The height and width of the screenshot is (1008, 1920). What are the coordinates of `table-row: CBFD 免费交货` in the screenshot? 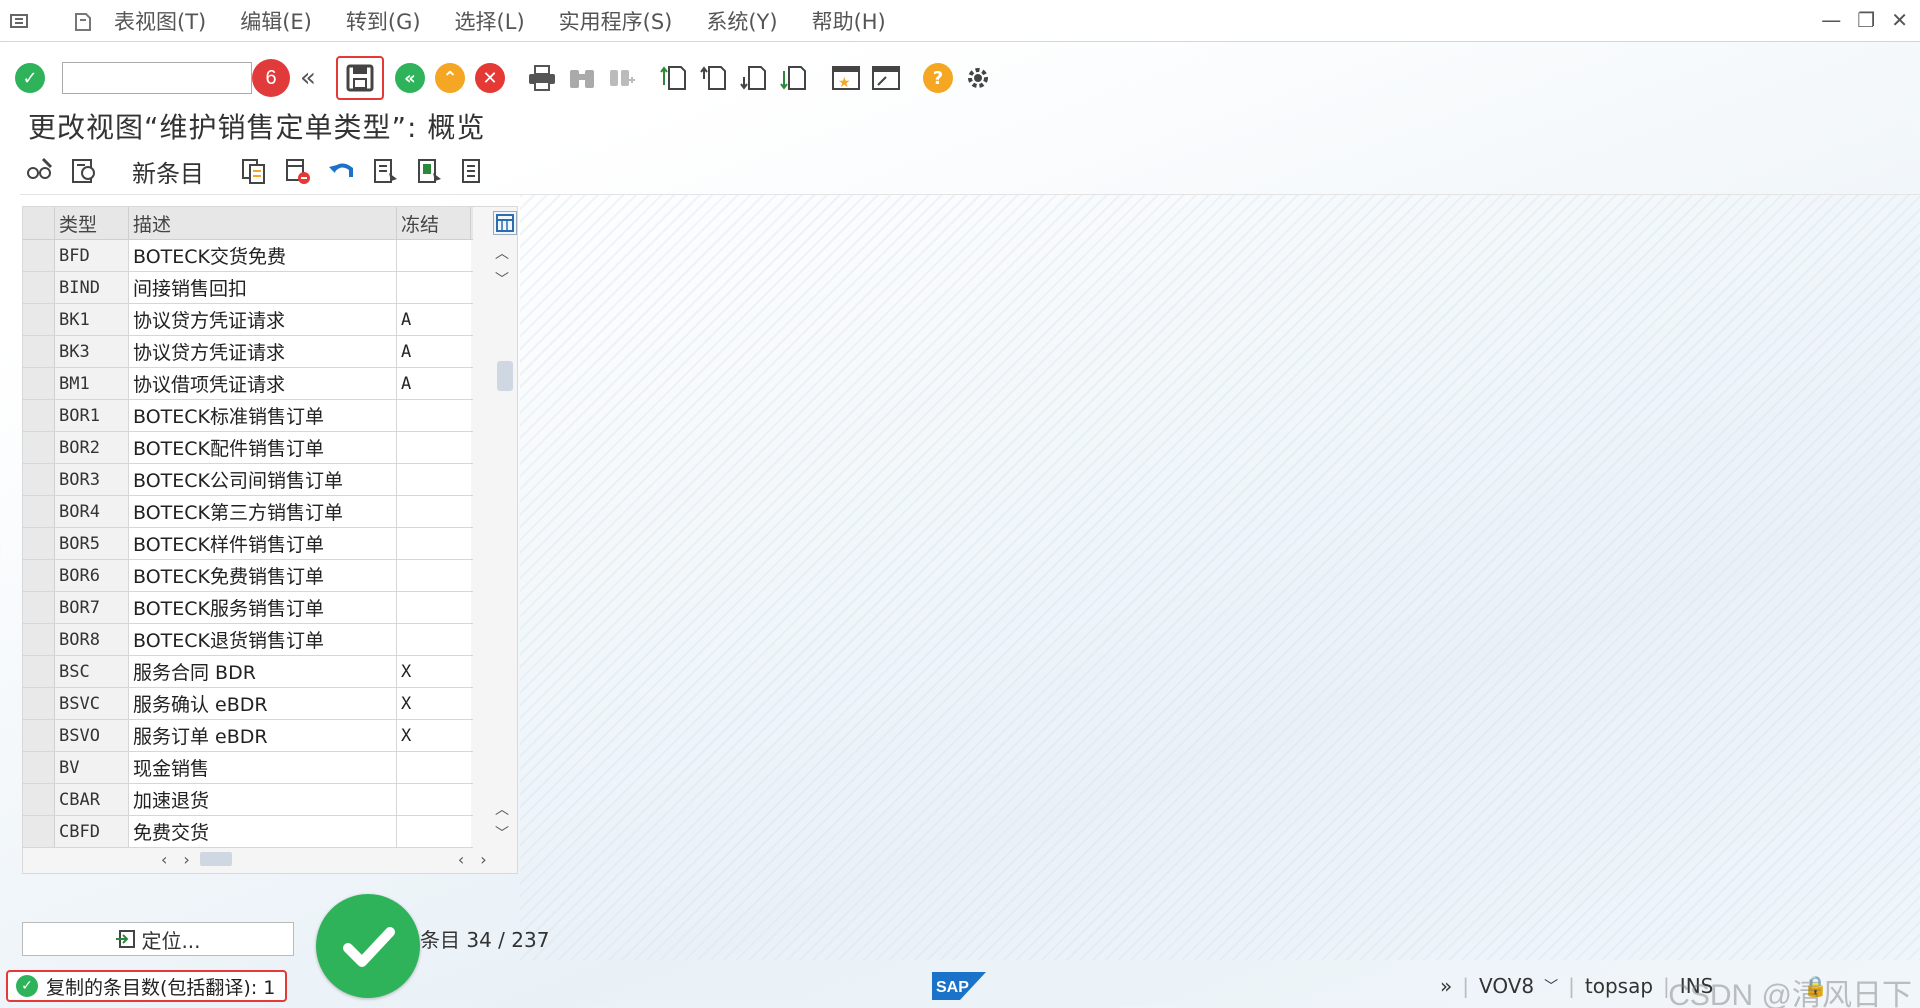 It's located at (248, 832).